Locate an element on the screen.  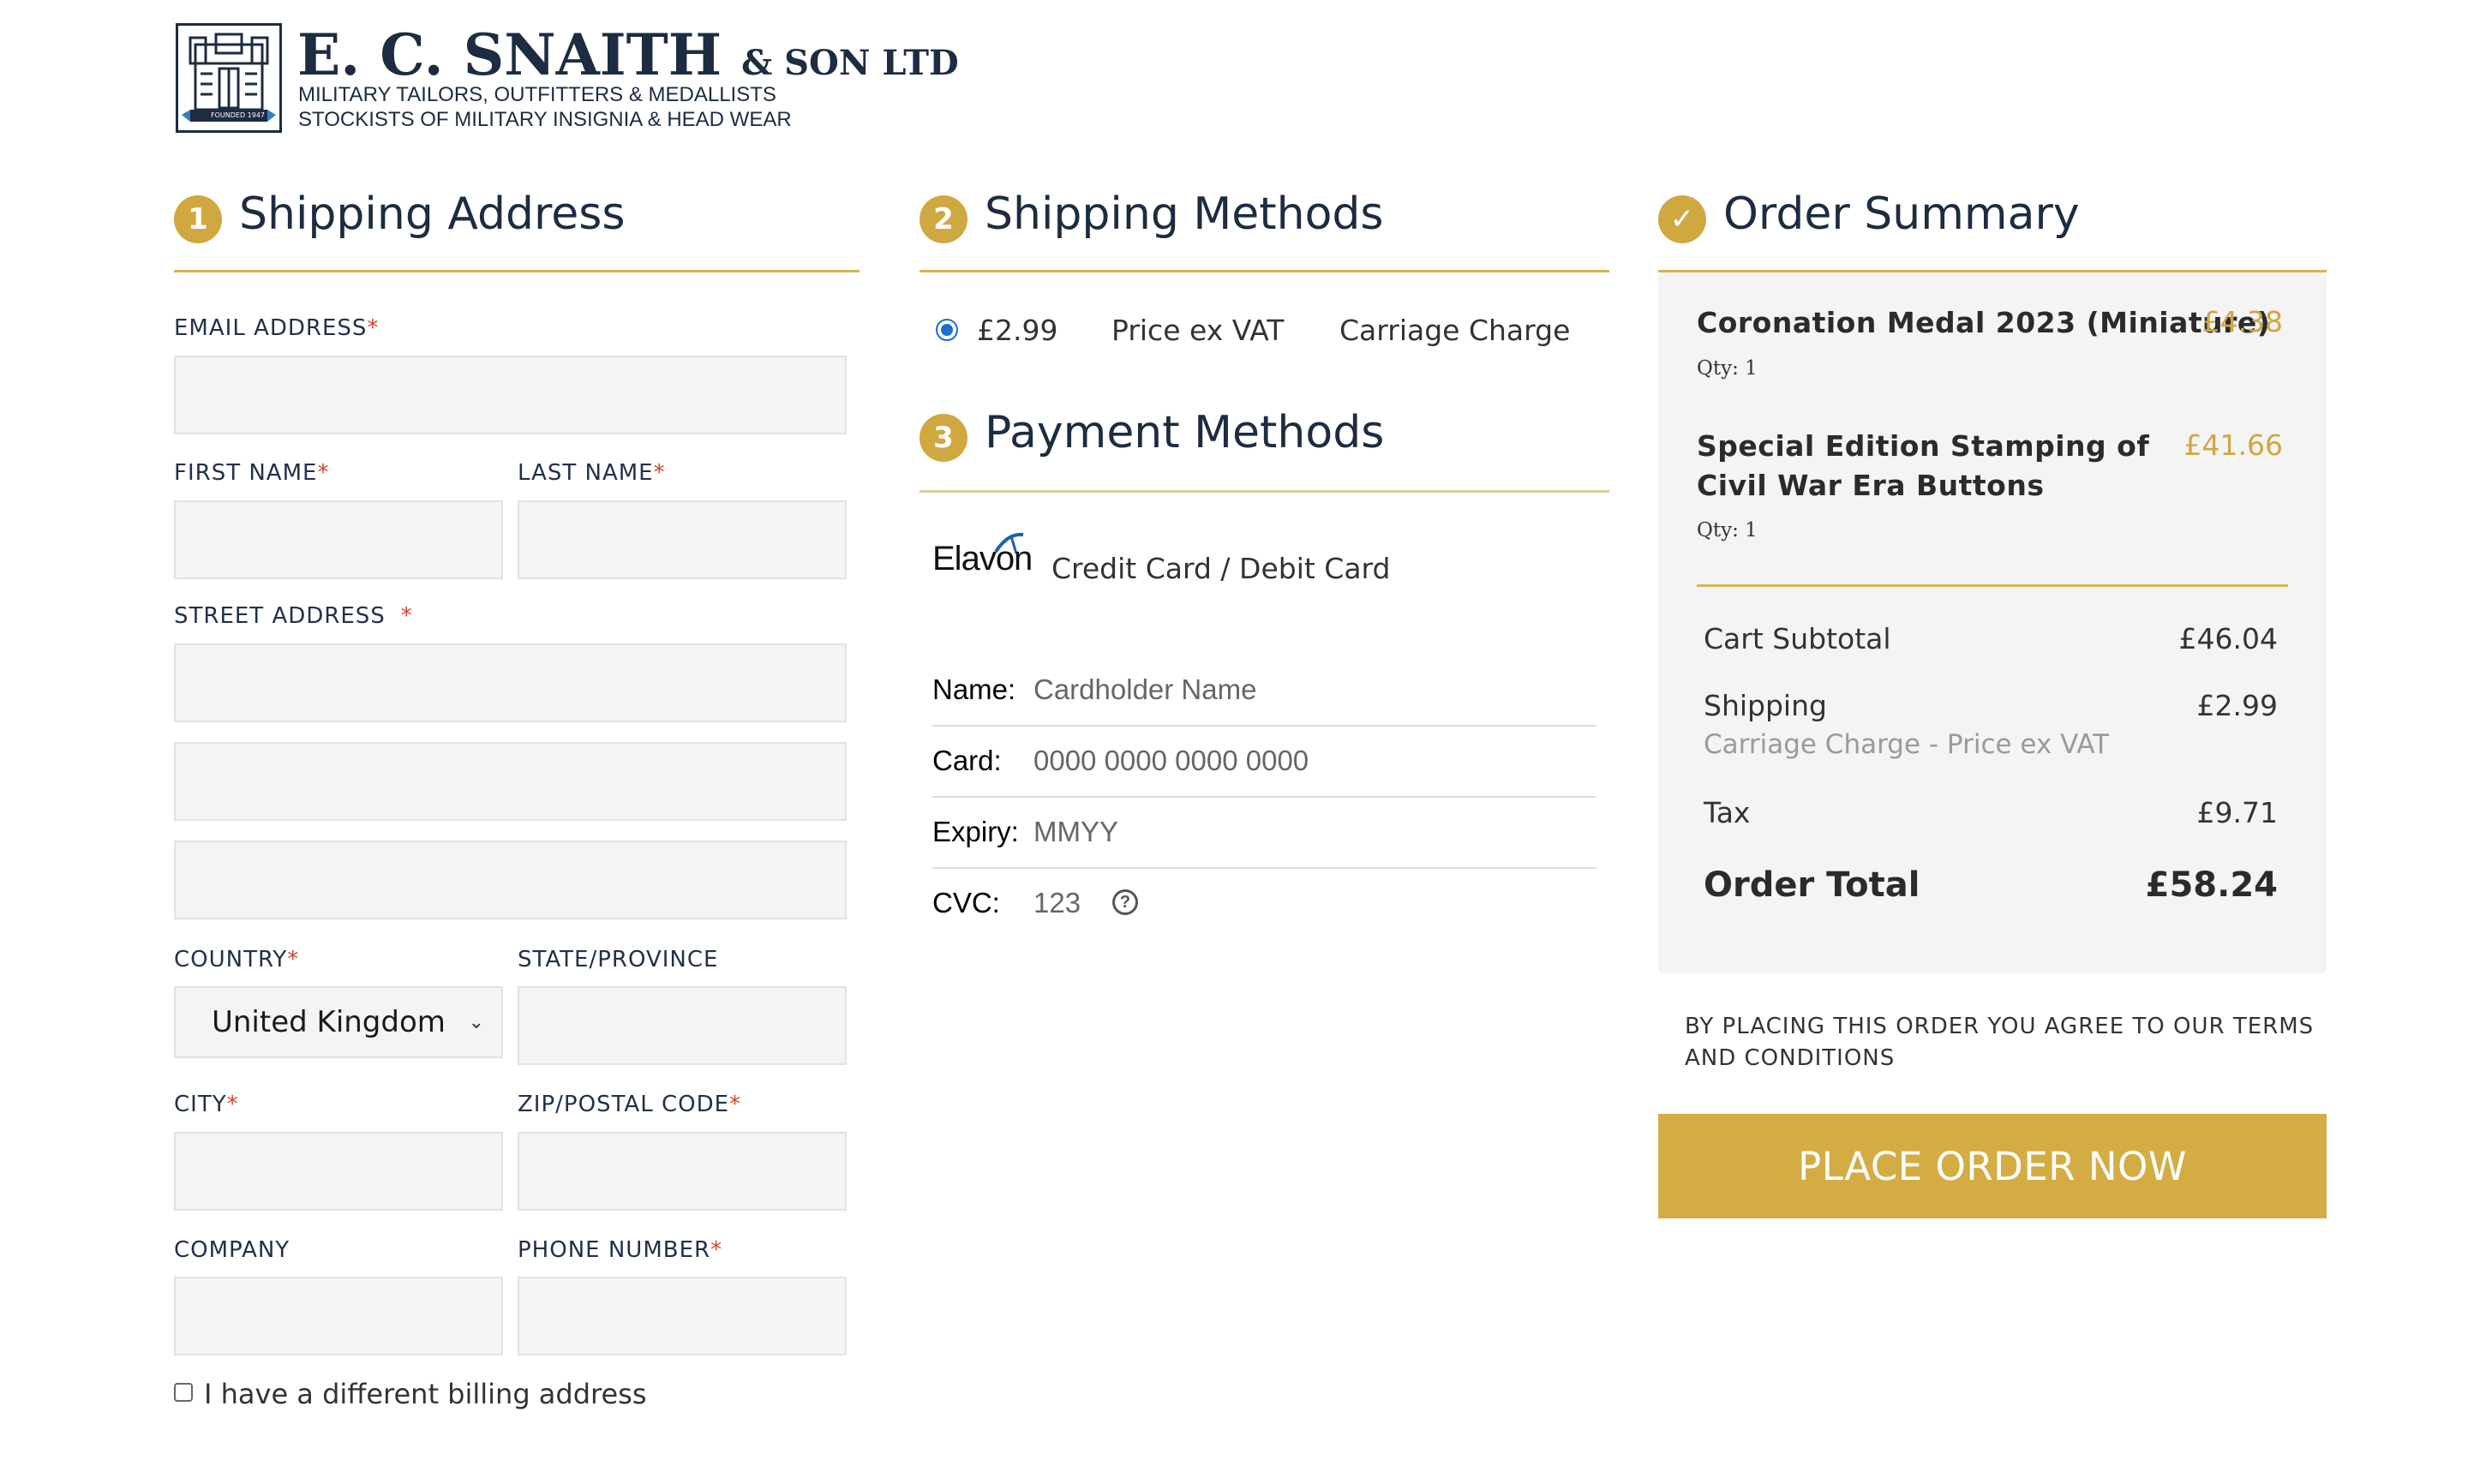
step-3-badge: 3 is located at coordinates (943, 438).